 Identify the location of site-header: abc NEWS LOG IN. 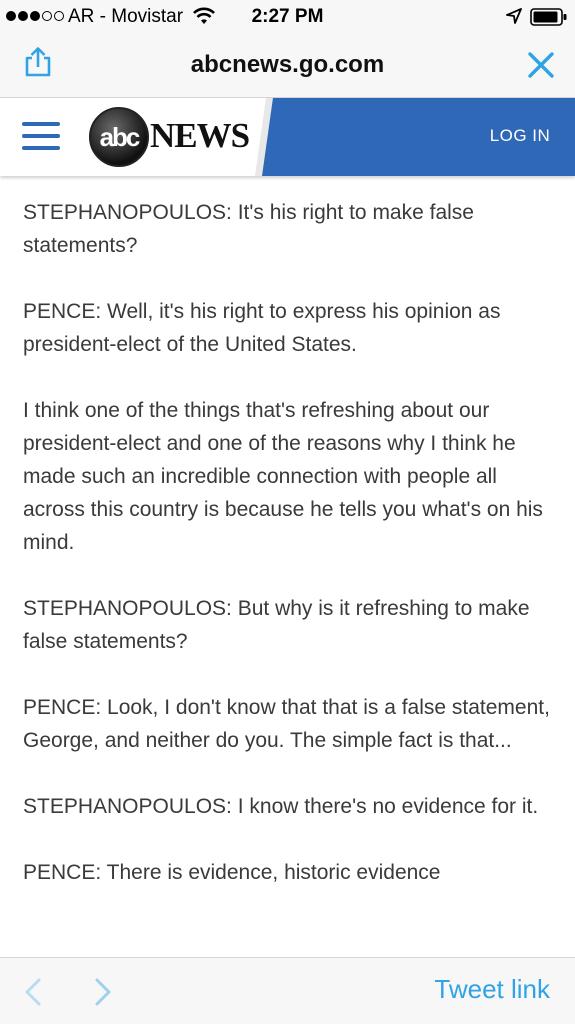
(287, 137).